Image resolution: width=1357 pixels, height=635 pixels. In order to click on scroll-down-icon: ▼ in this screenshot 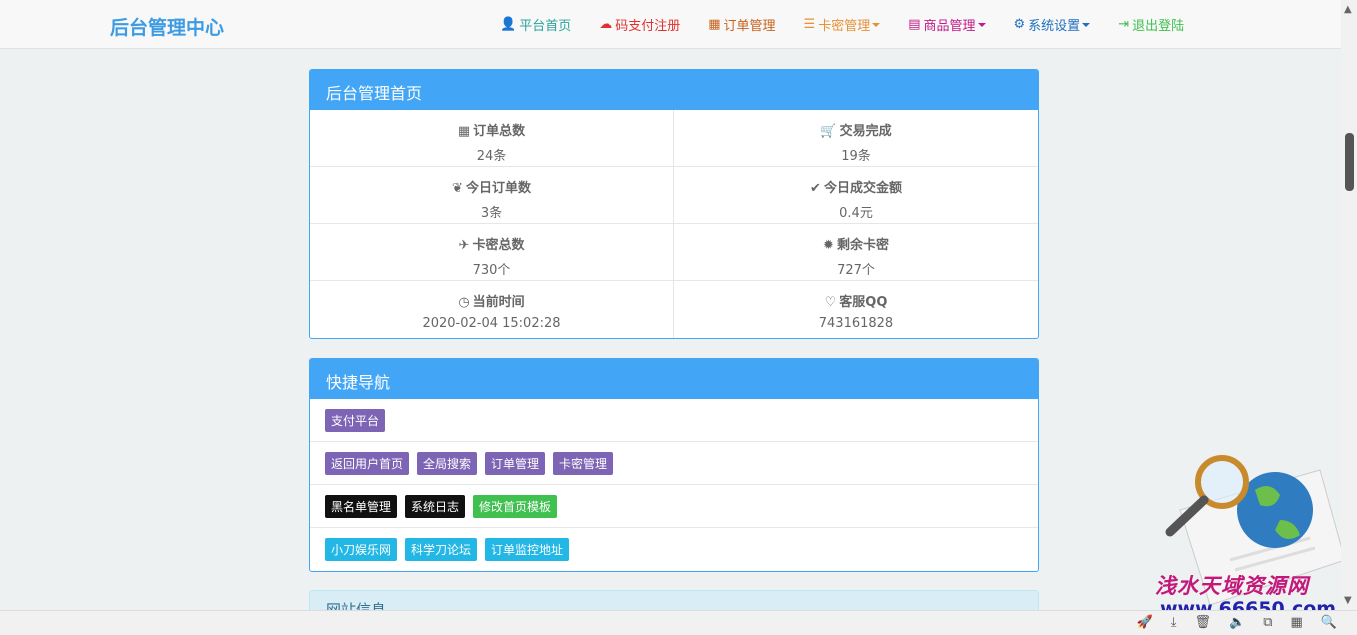, I will do `click(1348, 600)`.